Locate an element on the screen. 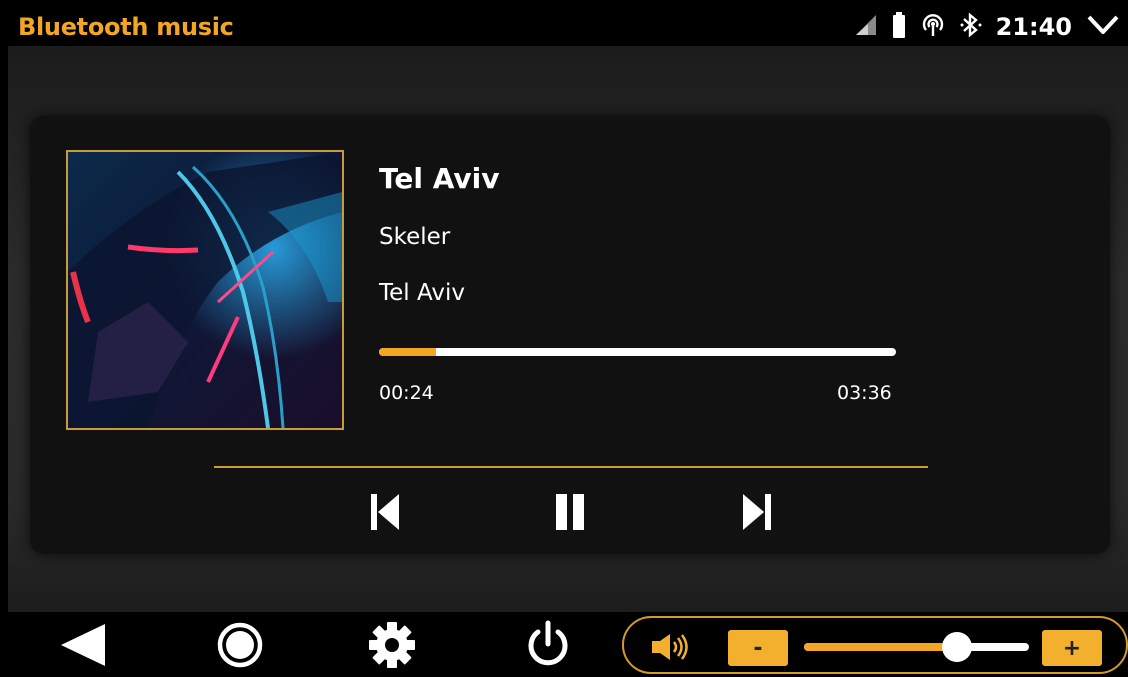 The height and width of the screenshot is (677, 1128). volume-slider is located at coordinates (916, 647).